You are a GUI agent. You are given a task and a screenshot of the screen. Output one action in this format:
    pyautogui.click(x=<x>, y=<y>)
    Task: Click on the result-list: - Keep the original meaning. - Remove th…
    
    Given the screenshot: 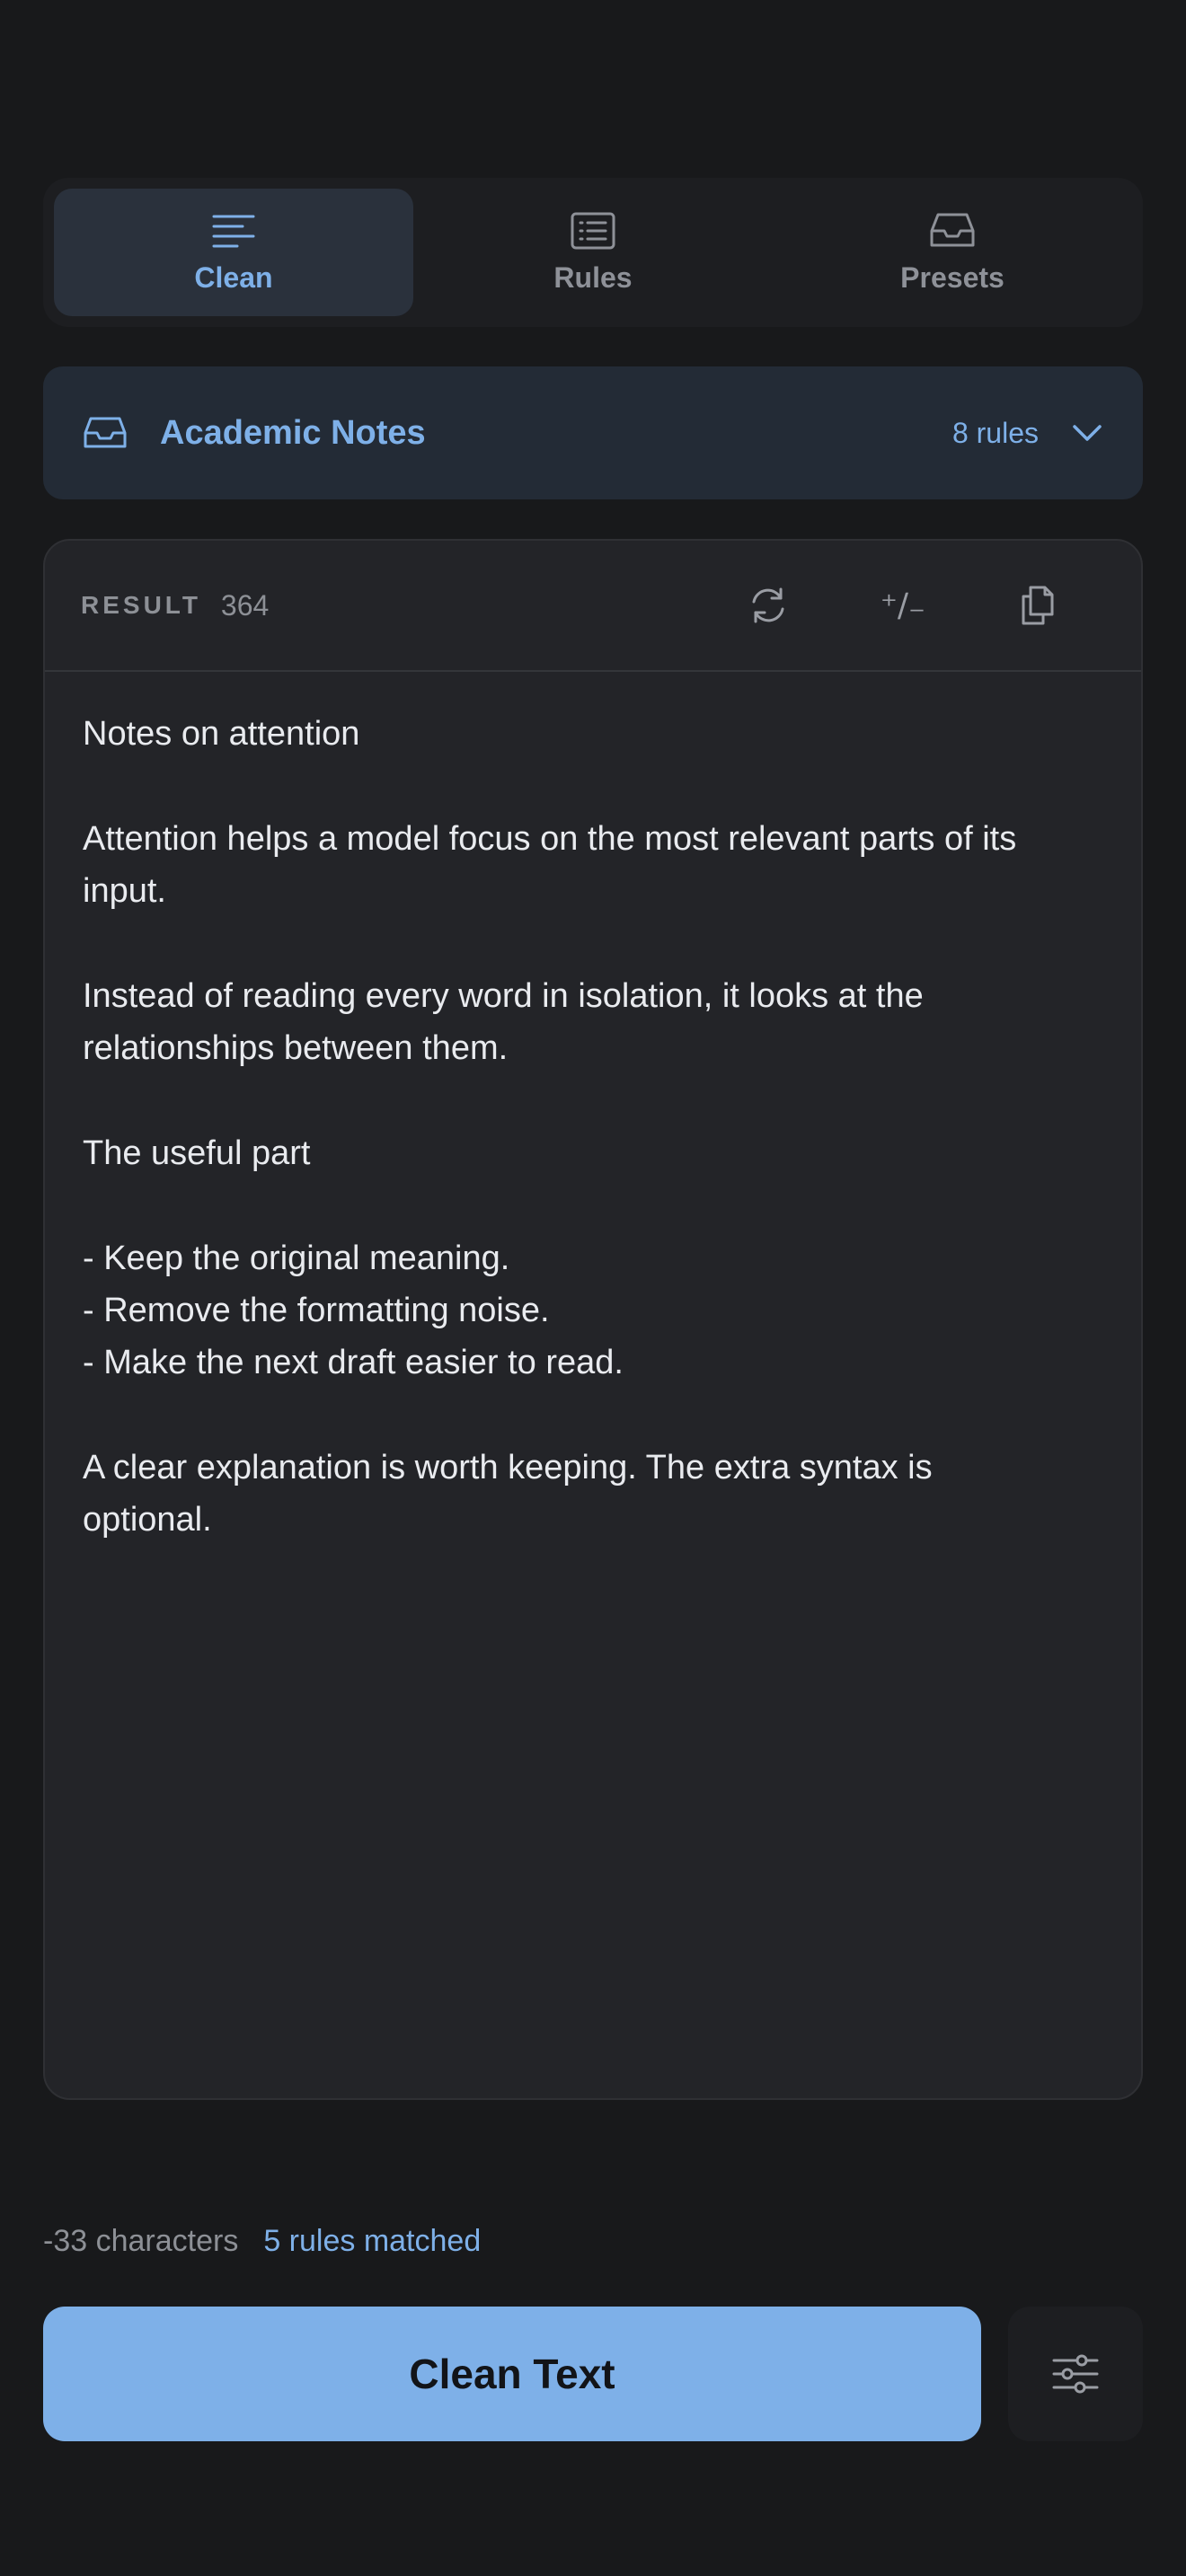 What is the action you would take?
    pyautogui.click(x=593, y=1310)
    